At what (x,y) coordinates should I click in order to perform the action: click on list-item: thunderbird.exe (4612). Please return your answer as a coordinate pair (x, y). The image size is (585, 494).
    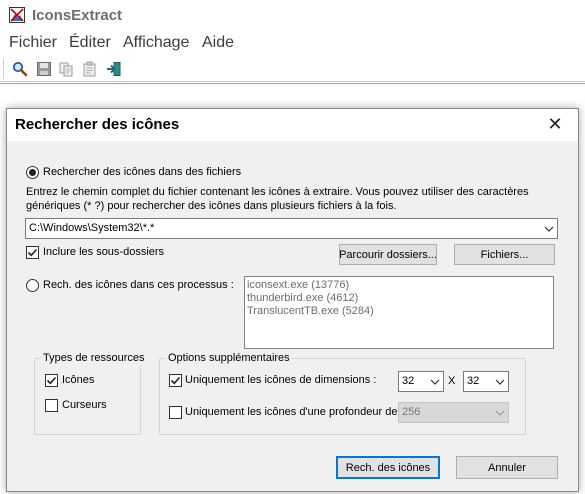
    Looking at the image, I should click on (302, 298).